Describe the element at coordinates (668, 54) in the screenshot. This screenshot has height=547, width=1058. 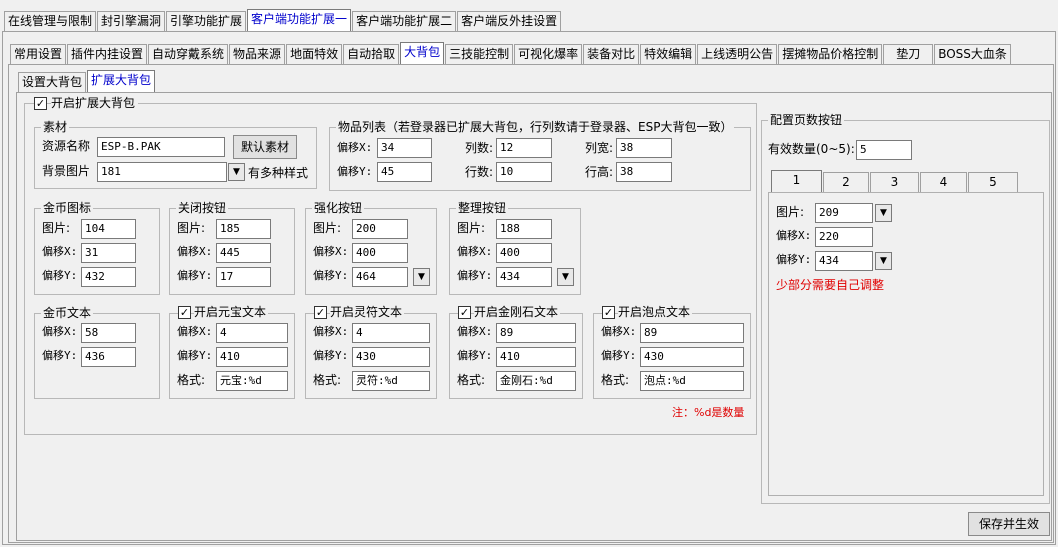
I see `subtab-fx-edit: 特效编辑` at that location.